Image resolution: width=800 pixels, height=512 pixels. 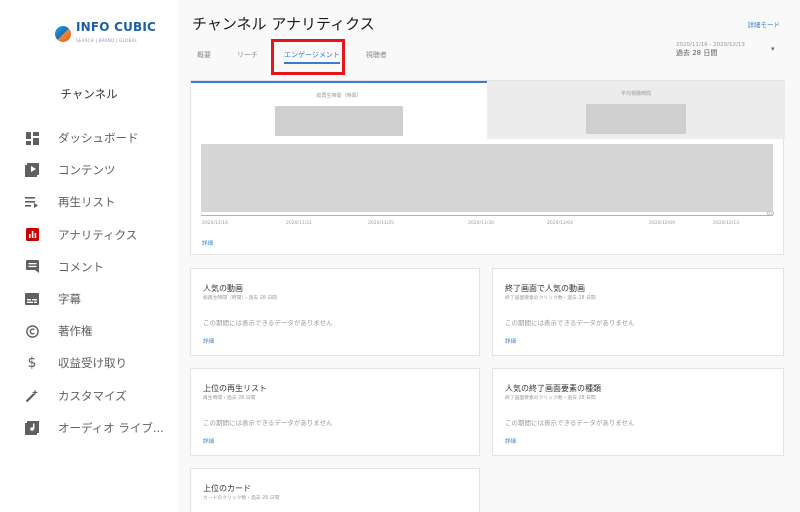 What do you see at coordinates (553, 388) in the screenshot?
I see `card-title: 人気の終了画面要素の種類` at bounding box center [553, 388].